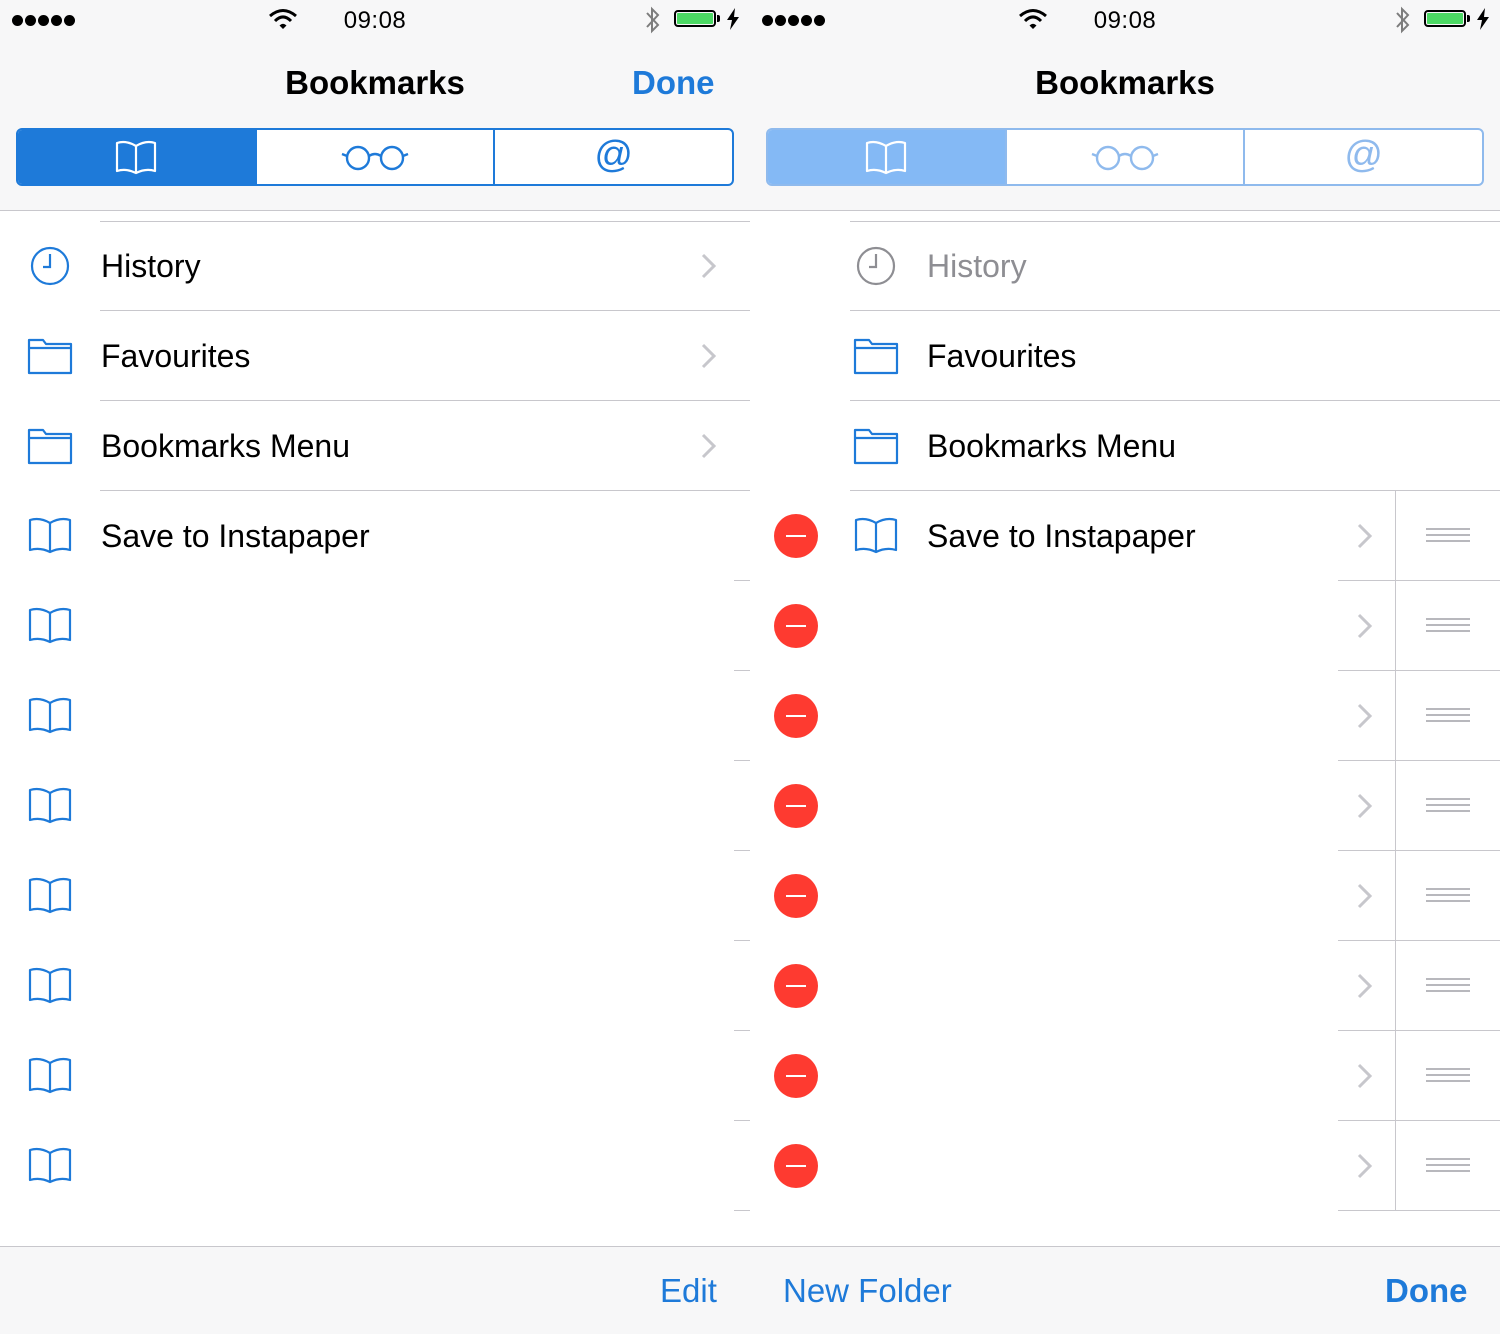 Image resolution: width=1500 pixels, height=1334 pixels. What do you see at coordinates (688, 1290) in the screenshot?
I see `edit-button: Edit` at bounding box center [688, 1290].